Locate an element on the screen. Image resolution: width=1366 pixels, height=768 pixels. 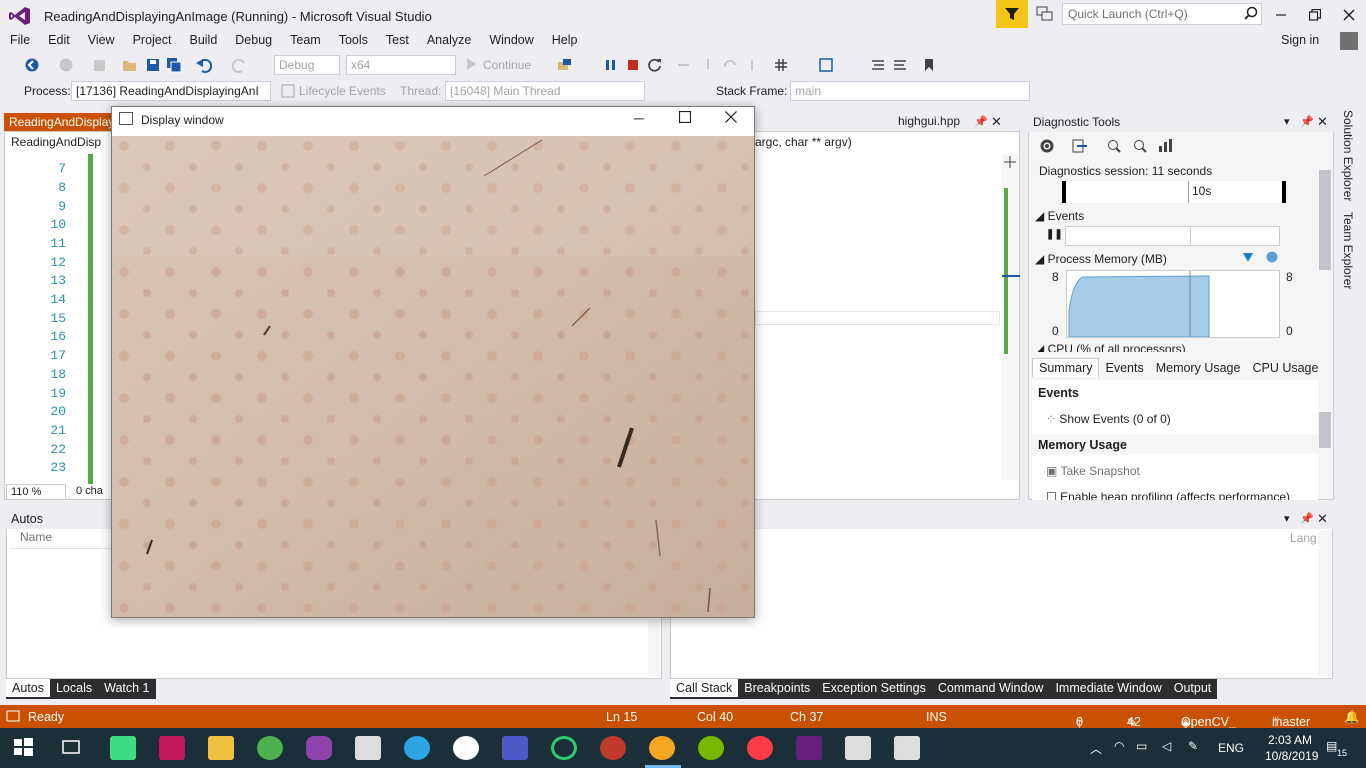
menu-help: Help is located at coordinates (564, 39).